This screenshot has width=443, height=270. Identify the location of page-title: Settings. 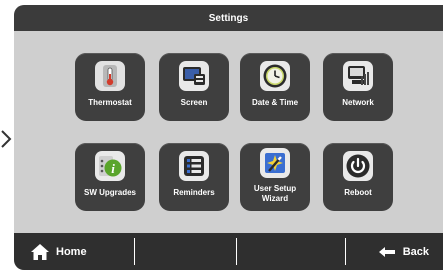
(228, 18).